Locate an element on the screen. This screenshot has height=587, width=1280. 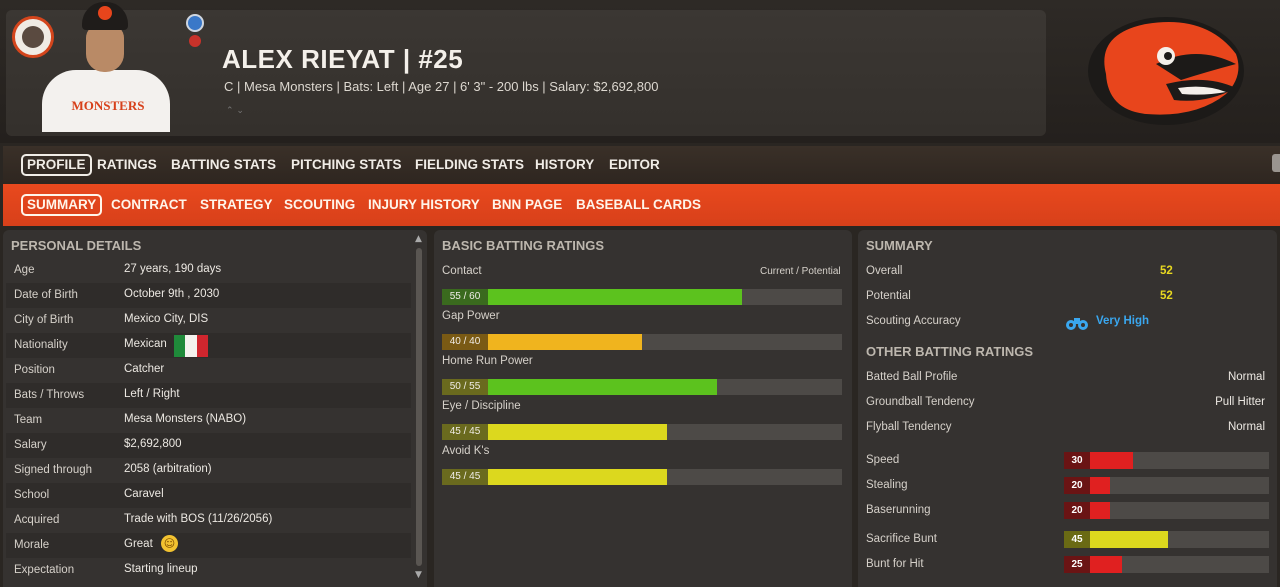
speed-rating-label: Sacrifice Bunt is located at coordinates (901, 539).